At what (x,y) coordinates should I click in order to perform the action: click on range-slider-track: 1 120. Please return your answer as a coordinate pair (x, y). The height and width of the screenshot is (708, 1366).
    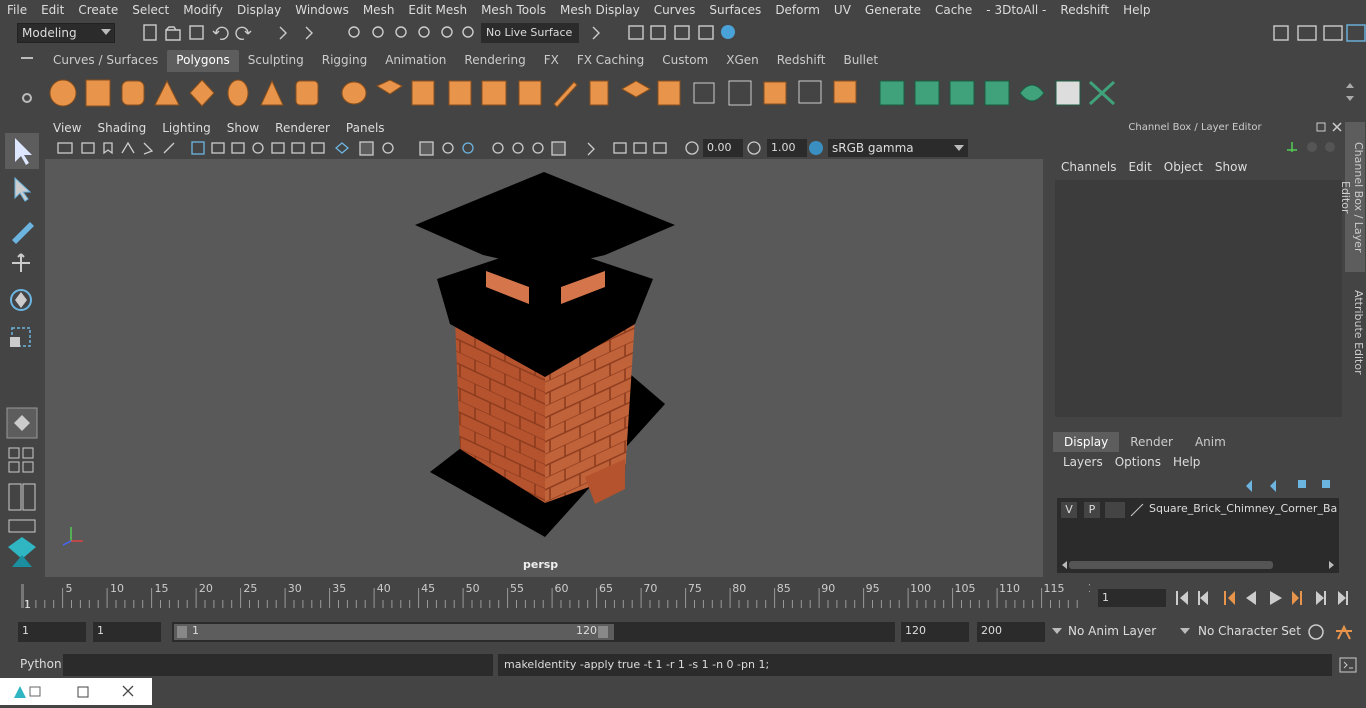
    Looking at the image, I should click on (533, 632).